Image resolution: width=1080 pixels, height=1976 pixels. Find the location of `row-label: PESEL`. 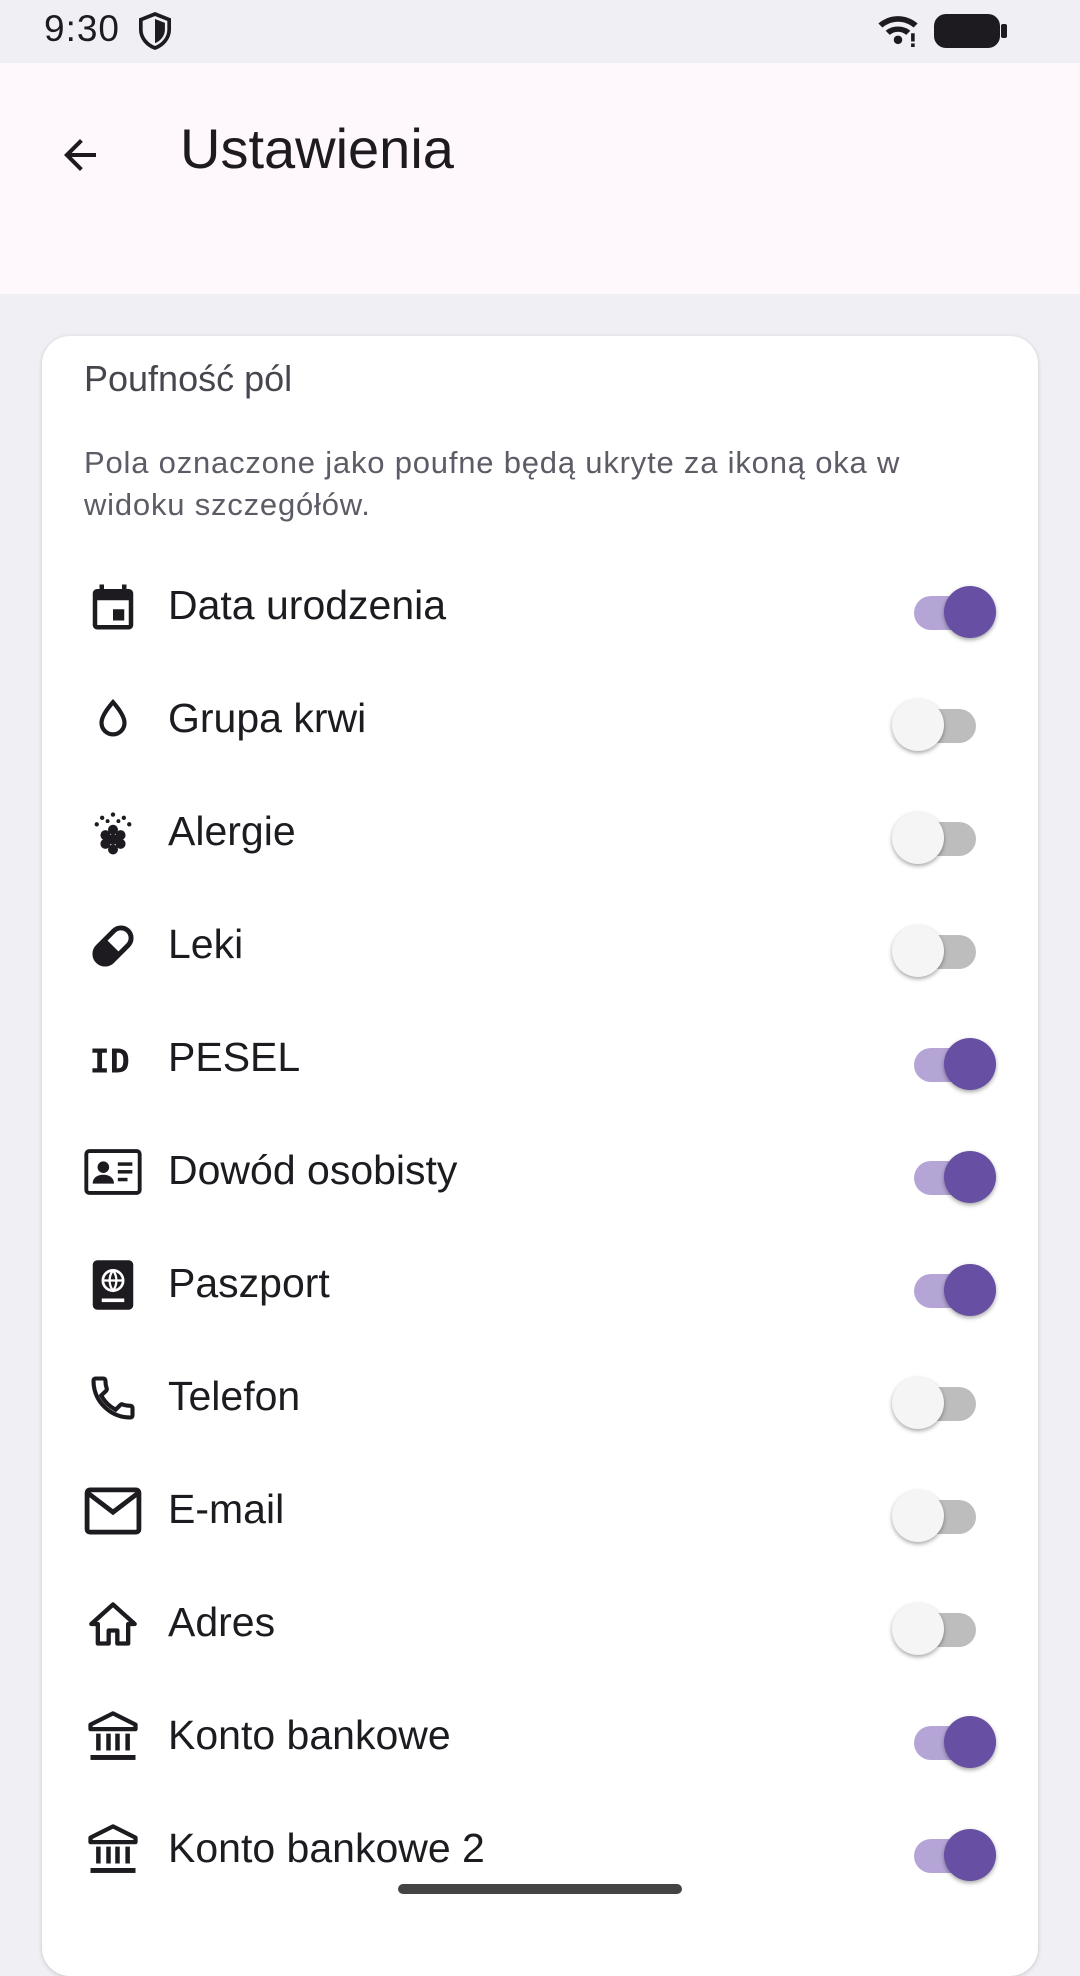

row-label: PESEL is located at coordinates (234, 1057).